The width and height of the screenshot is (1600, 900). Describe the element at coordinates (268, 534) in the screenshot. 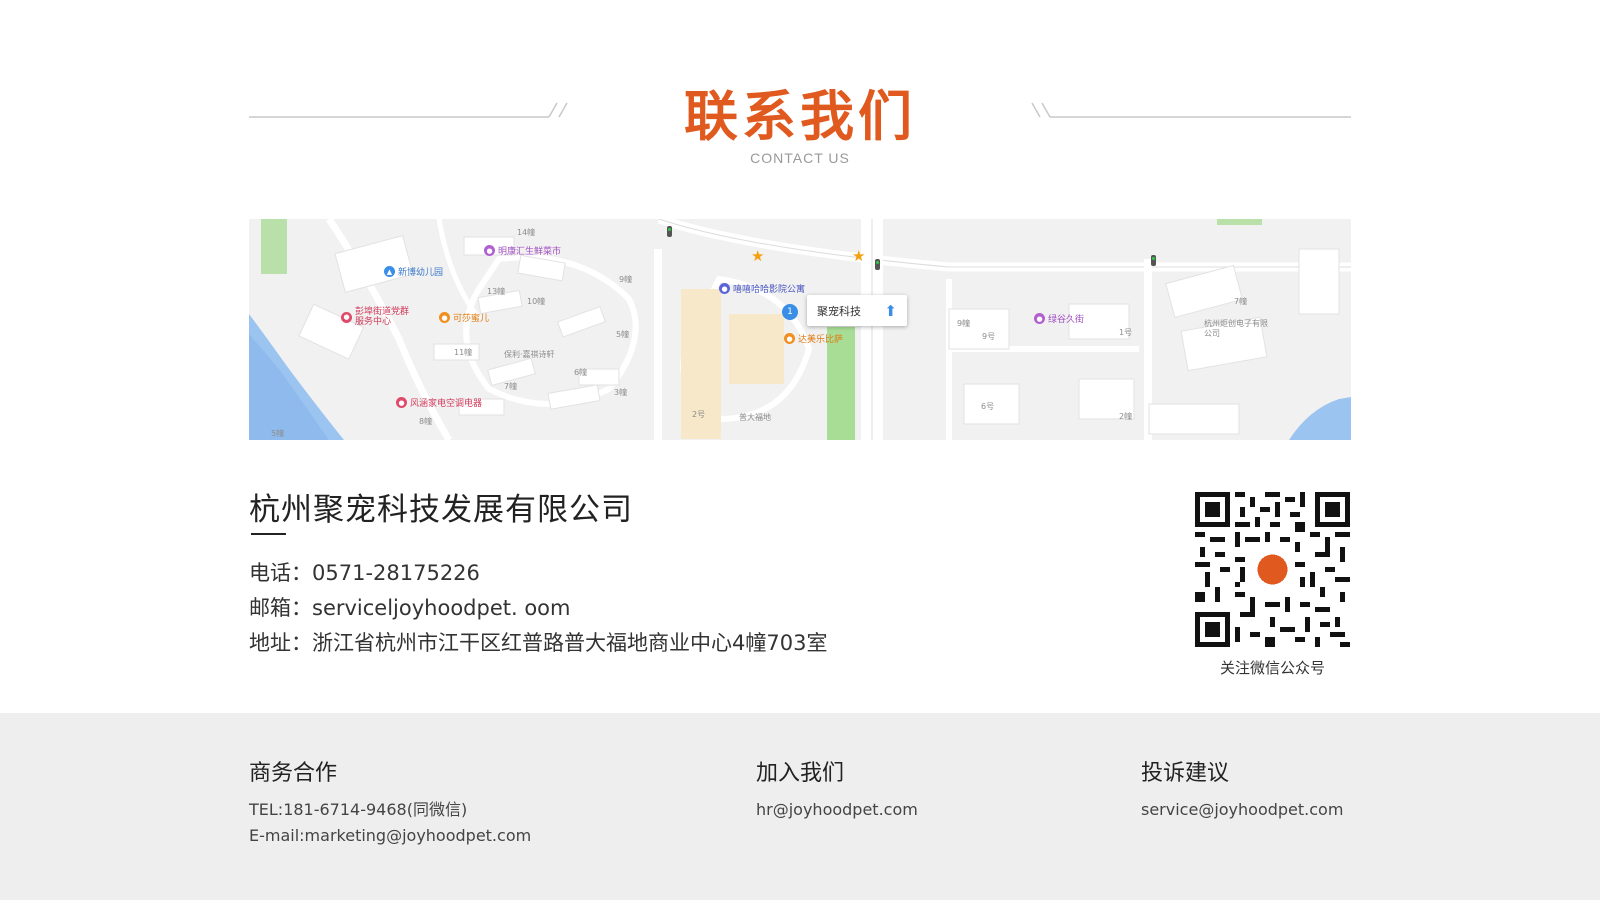

I see `divider` at that location.